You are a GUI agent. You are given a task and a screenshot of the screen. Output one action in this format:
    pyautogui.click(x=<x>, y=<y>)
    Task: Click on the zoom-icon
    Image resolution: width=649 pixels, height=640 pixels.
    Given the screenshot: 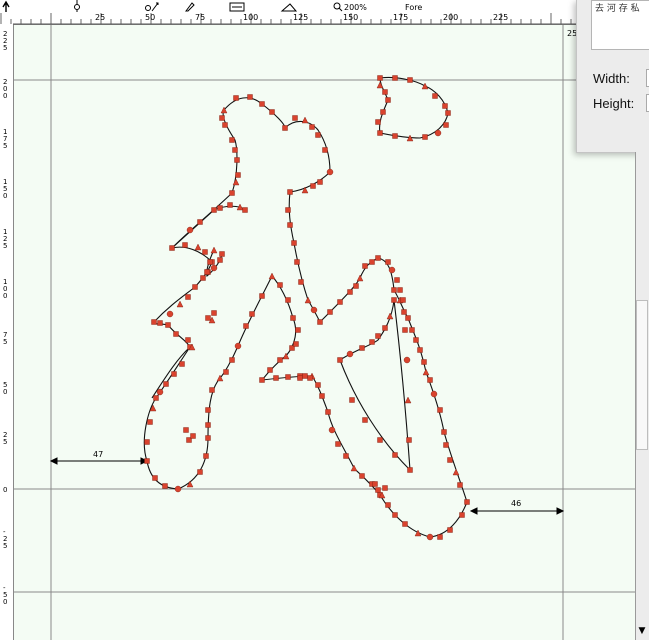 What is the action you would take?
    pyautogui.click(x=338, y=7)
    